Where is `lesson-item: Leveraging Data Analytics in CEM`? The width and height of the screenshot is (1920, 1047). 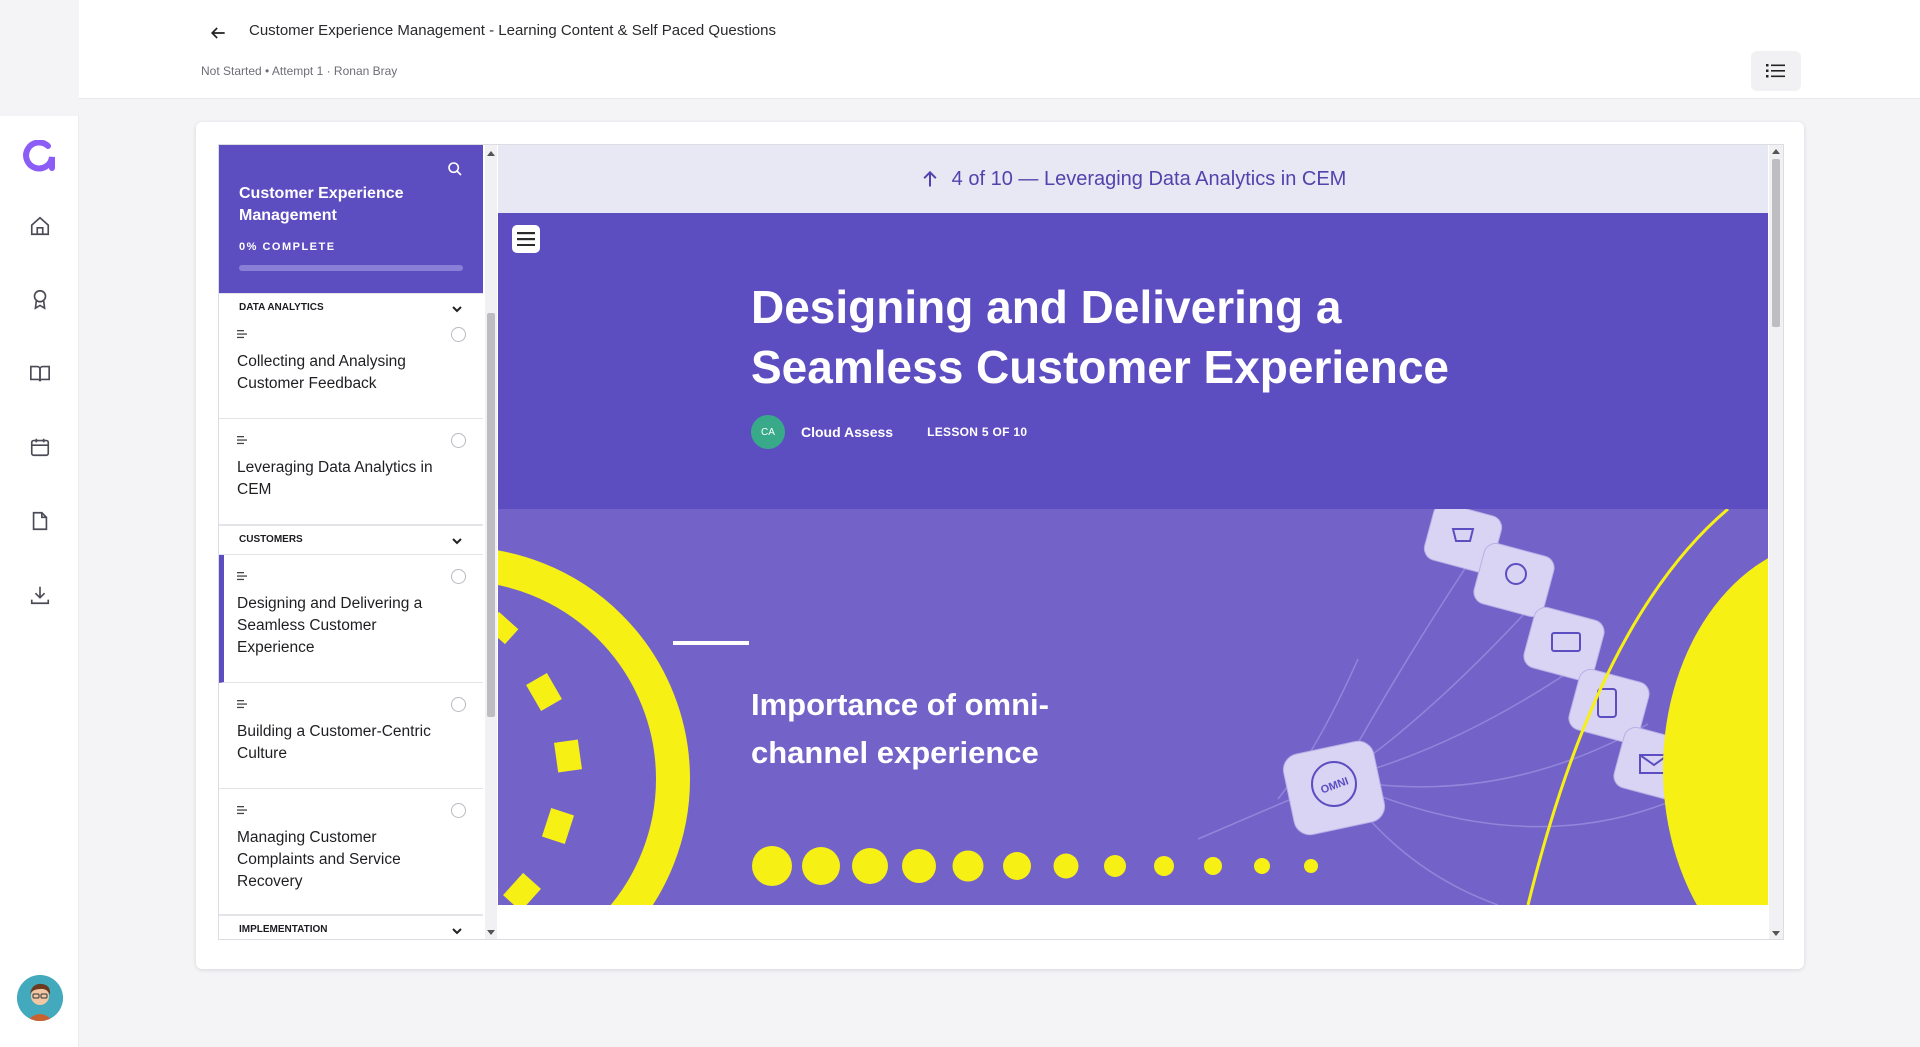
lesson-item: Leveraging Data Analytics in CEM is located at coordinates (351, 472).